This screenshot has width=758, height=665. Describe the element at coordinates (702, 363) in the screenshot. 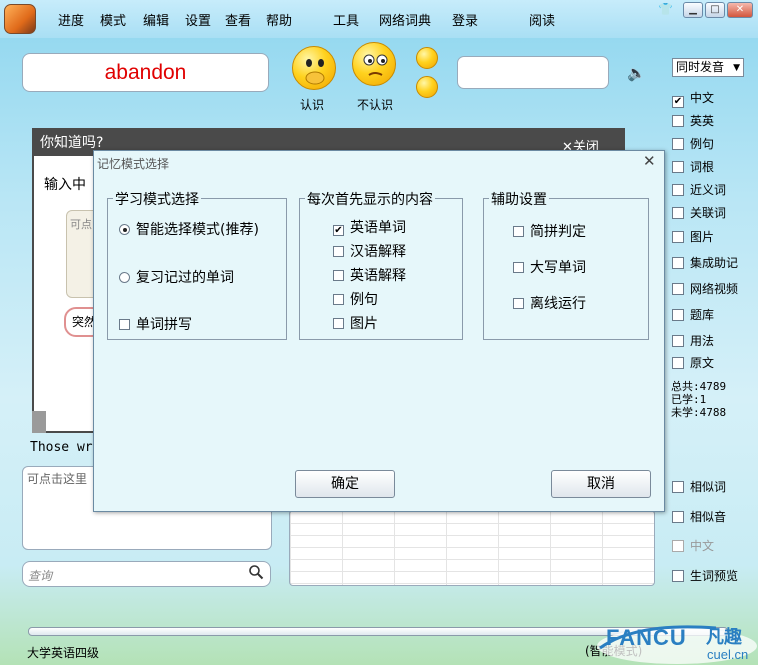

I see `option-label: 原文` at that location.